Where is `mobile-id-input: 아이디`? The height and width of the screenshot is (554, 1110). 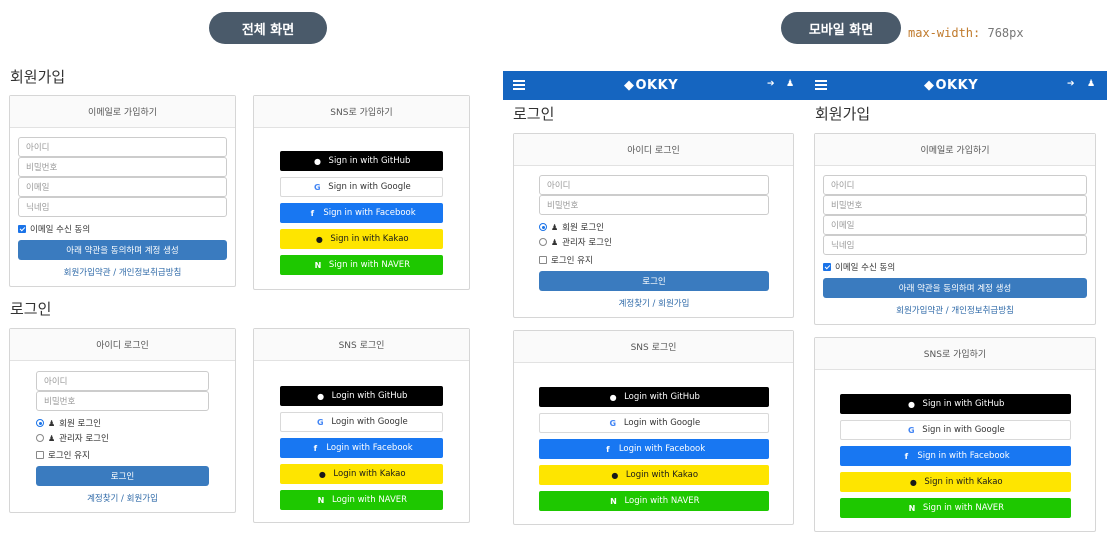 mobile-id-input: 아이디 is located at coordinates (955, 185).